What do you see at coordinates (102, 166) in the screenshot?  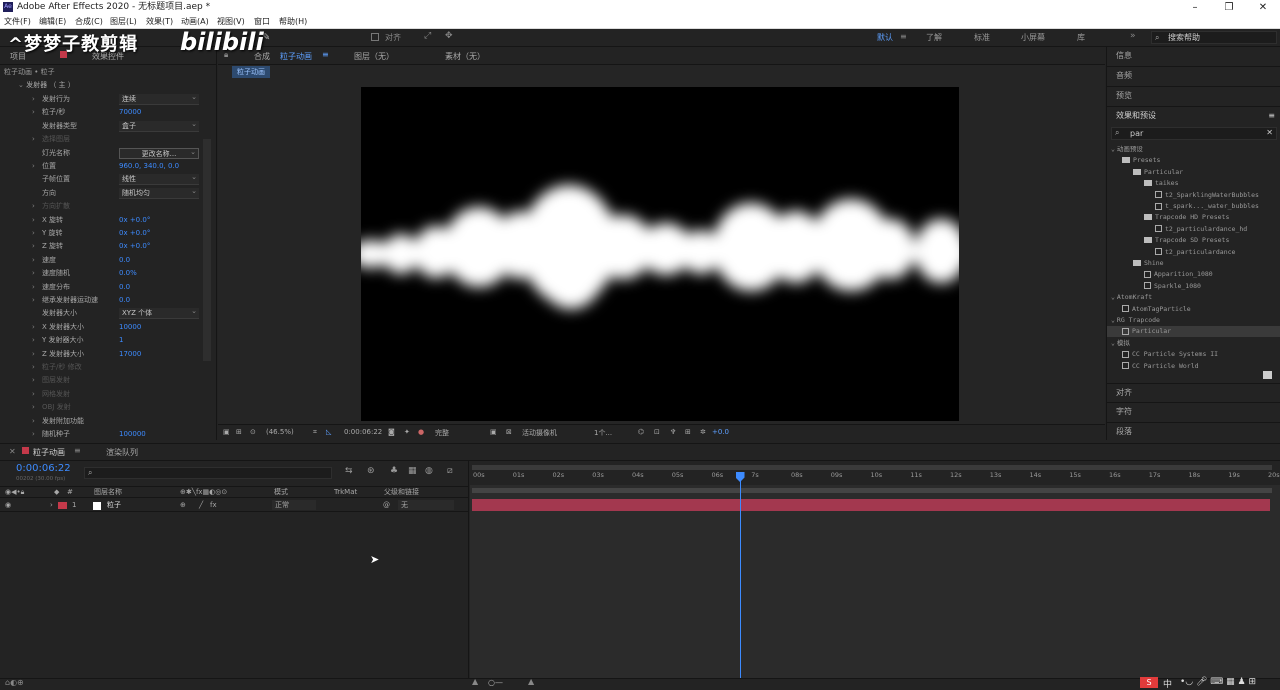 I see `param-row: › 位置 960.0, 340.0, 0.0` at bounding box center [102, 166].